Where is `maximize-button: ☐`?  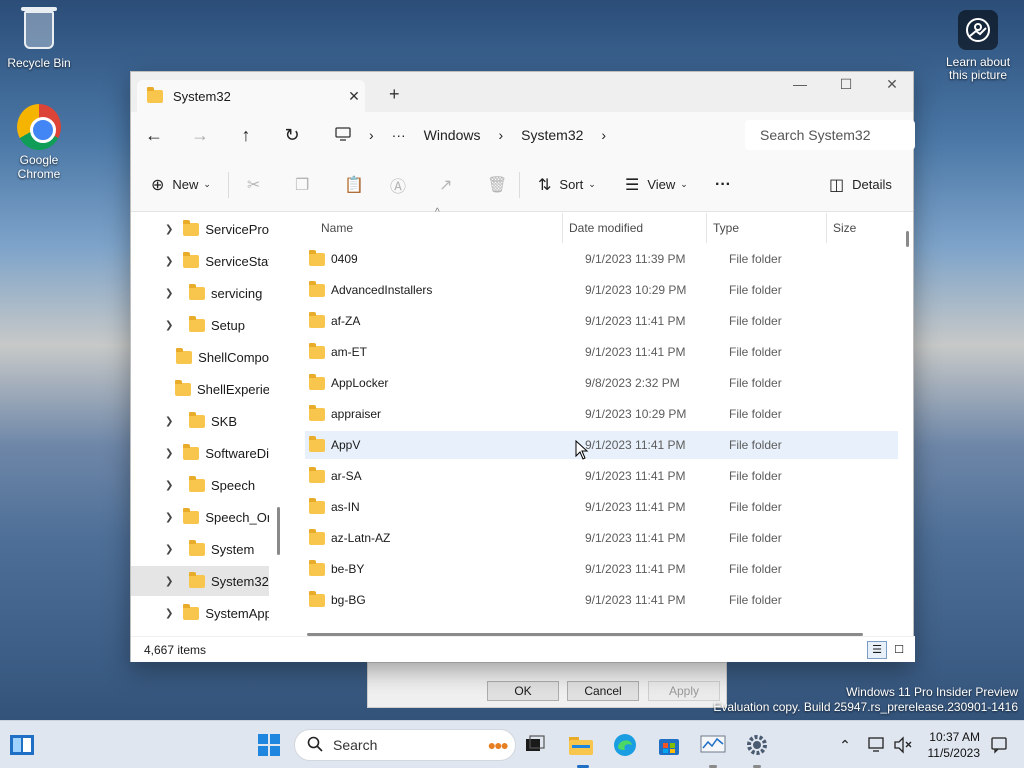 maximize-button: ☐ is located at coordinates (846, 84).